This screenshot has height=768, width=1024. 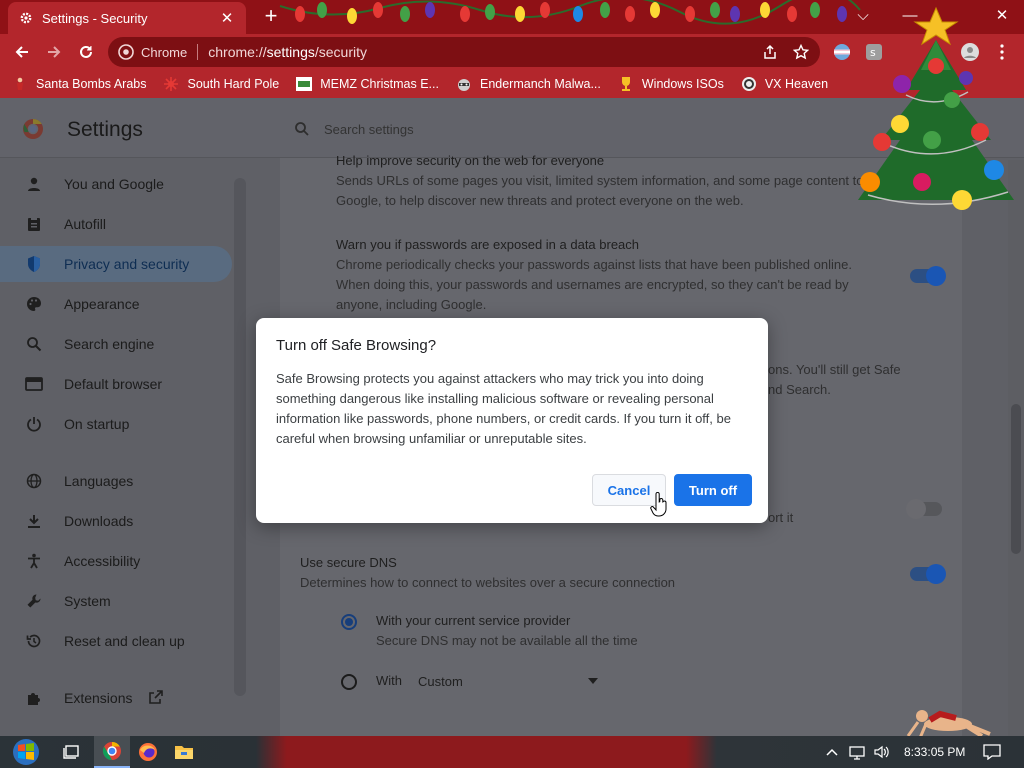 What do you see at coordinates (340, 52) in the screenshot?
I see `url-path: /security` at bounding box center [340, 52].